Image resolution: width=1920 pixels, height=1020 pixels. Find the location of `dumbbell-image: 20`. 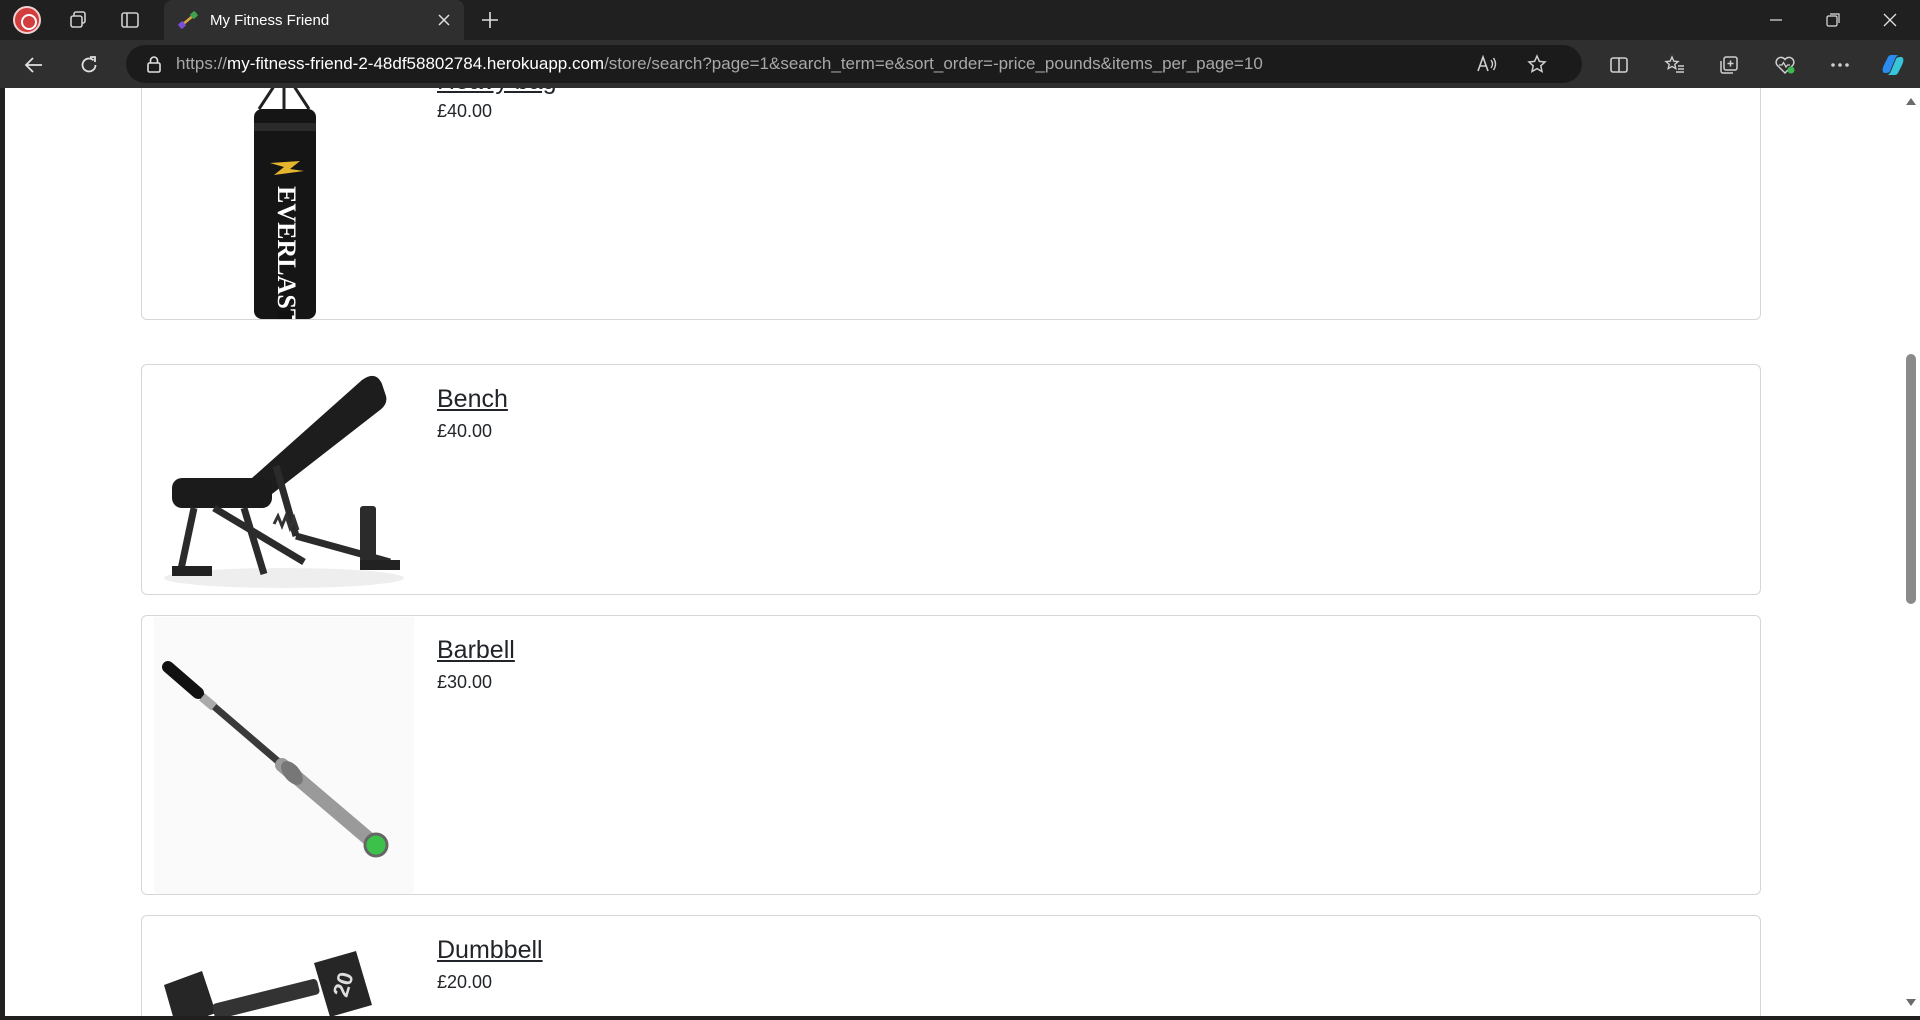

dumbbell-image: 20 is located at coordinates (284, 966).